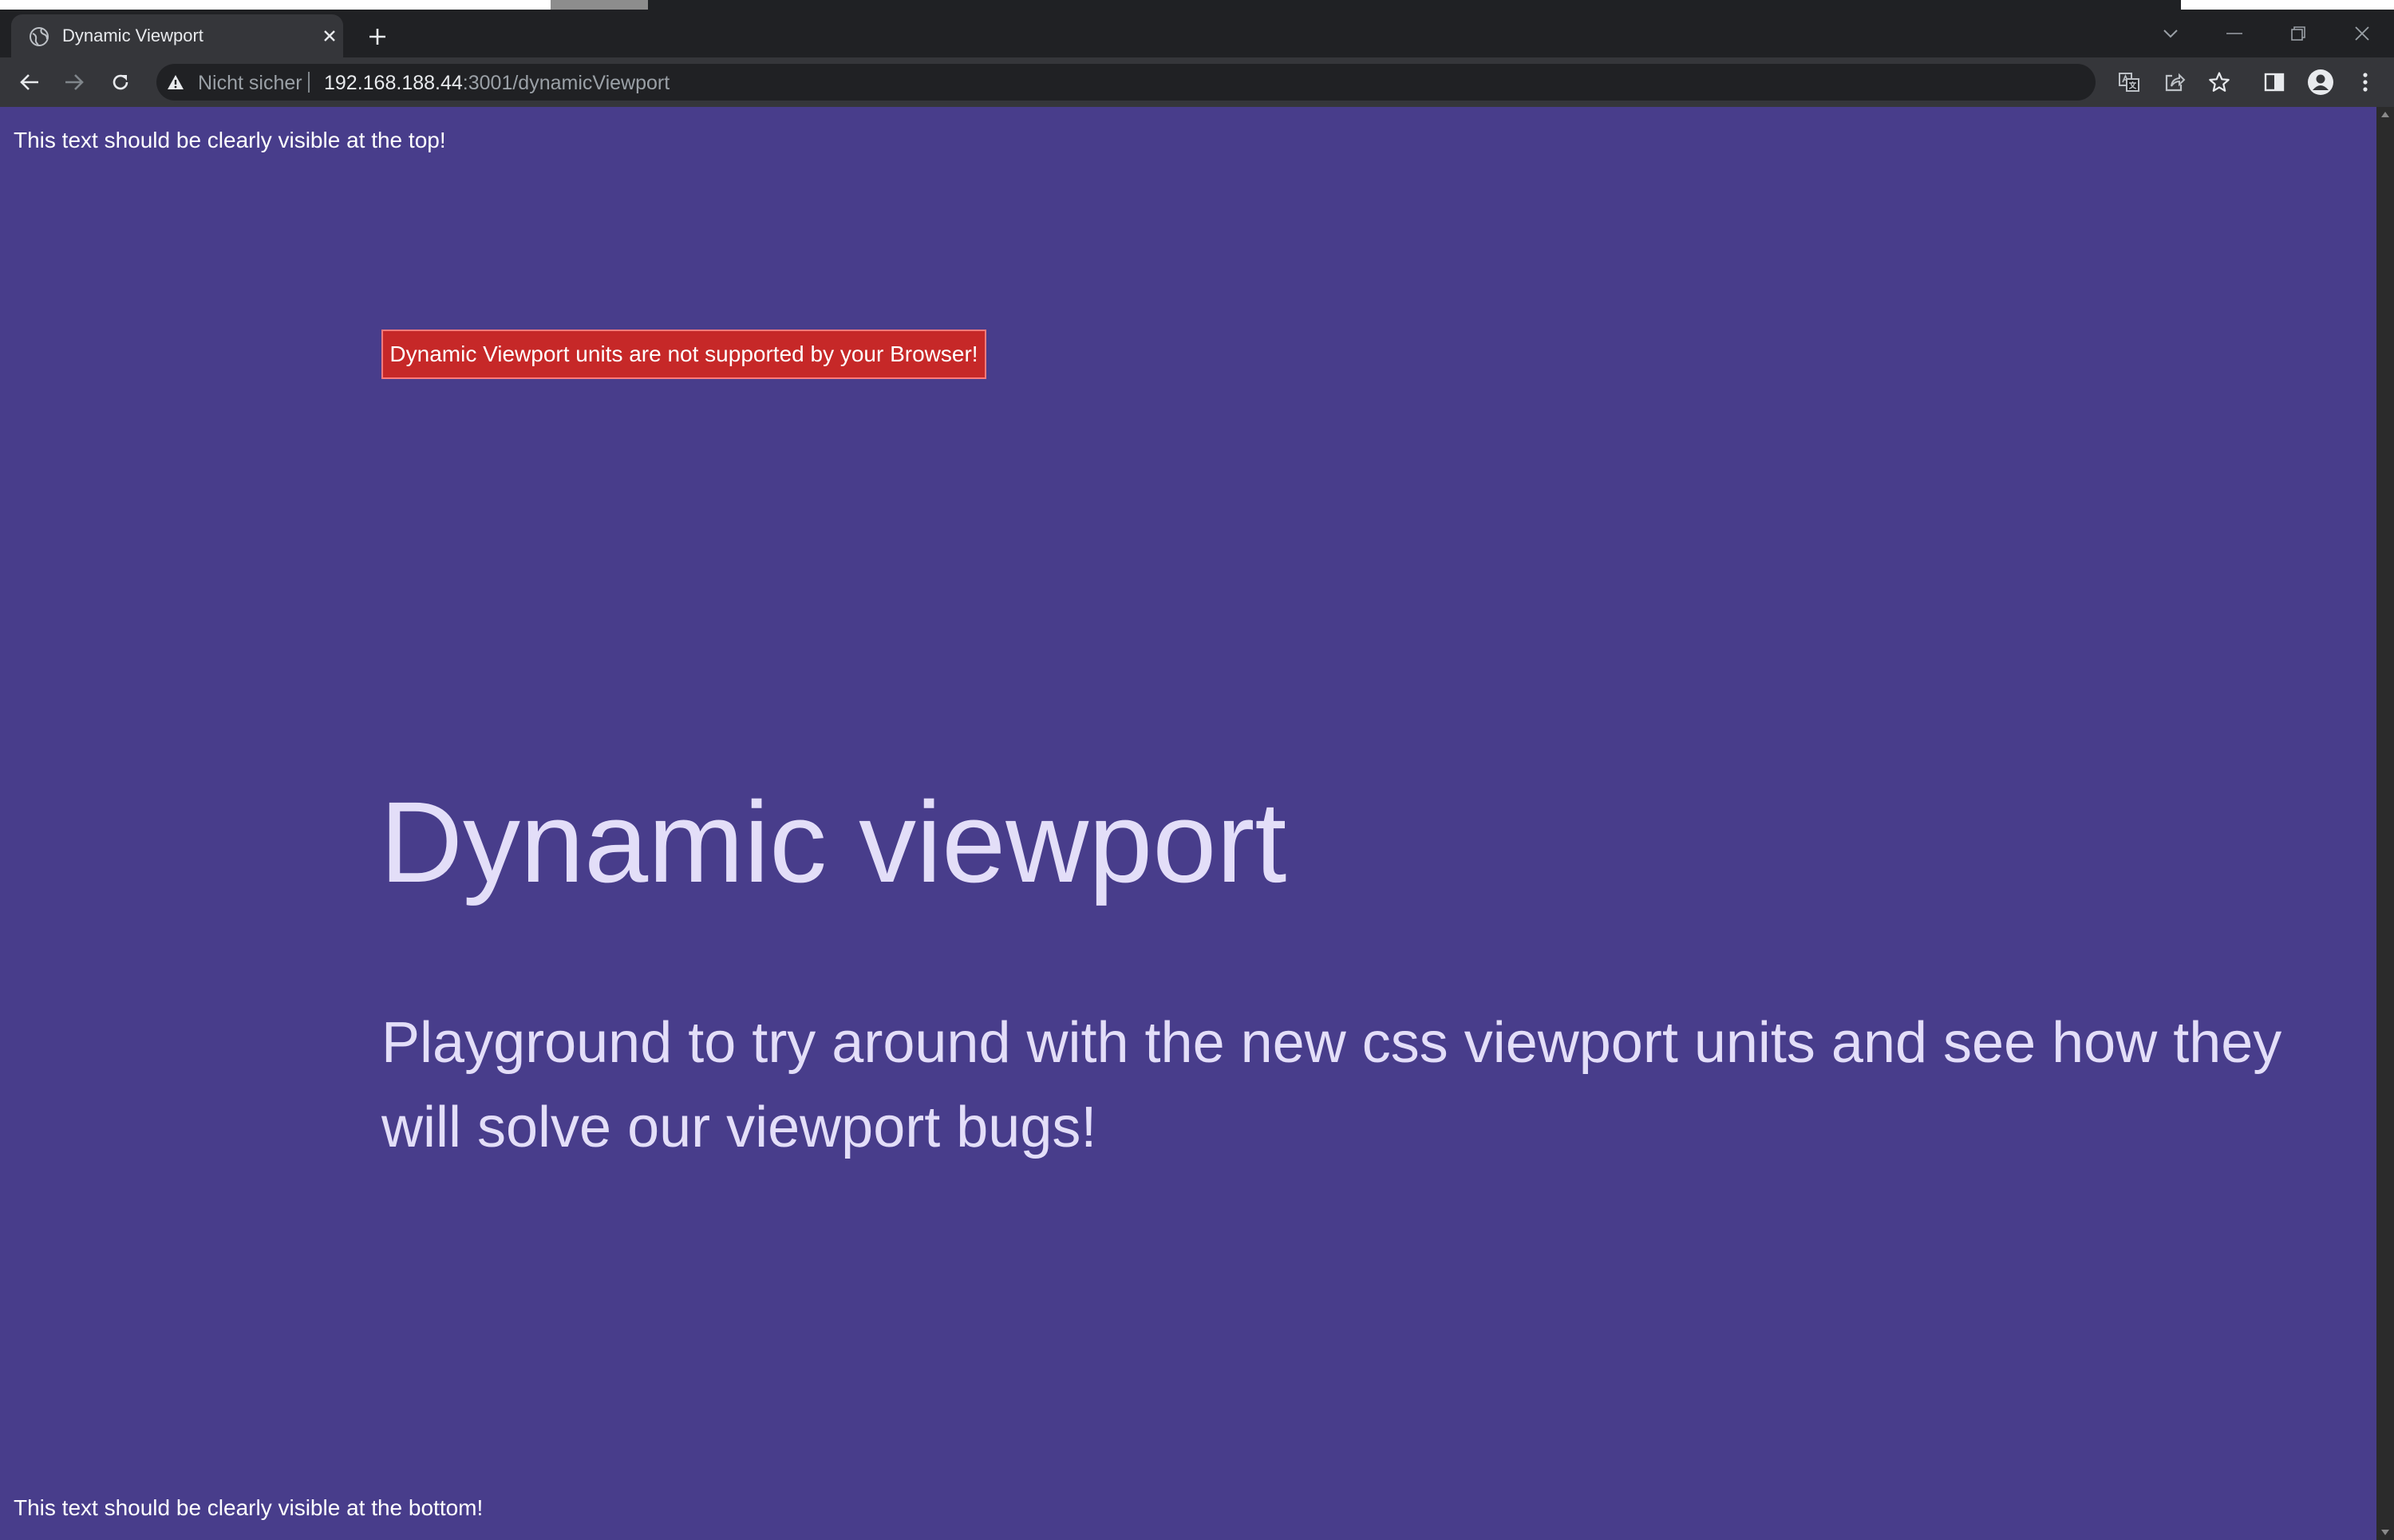  I want to click on side-panel-icon, so click(2274, 82).